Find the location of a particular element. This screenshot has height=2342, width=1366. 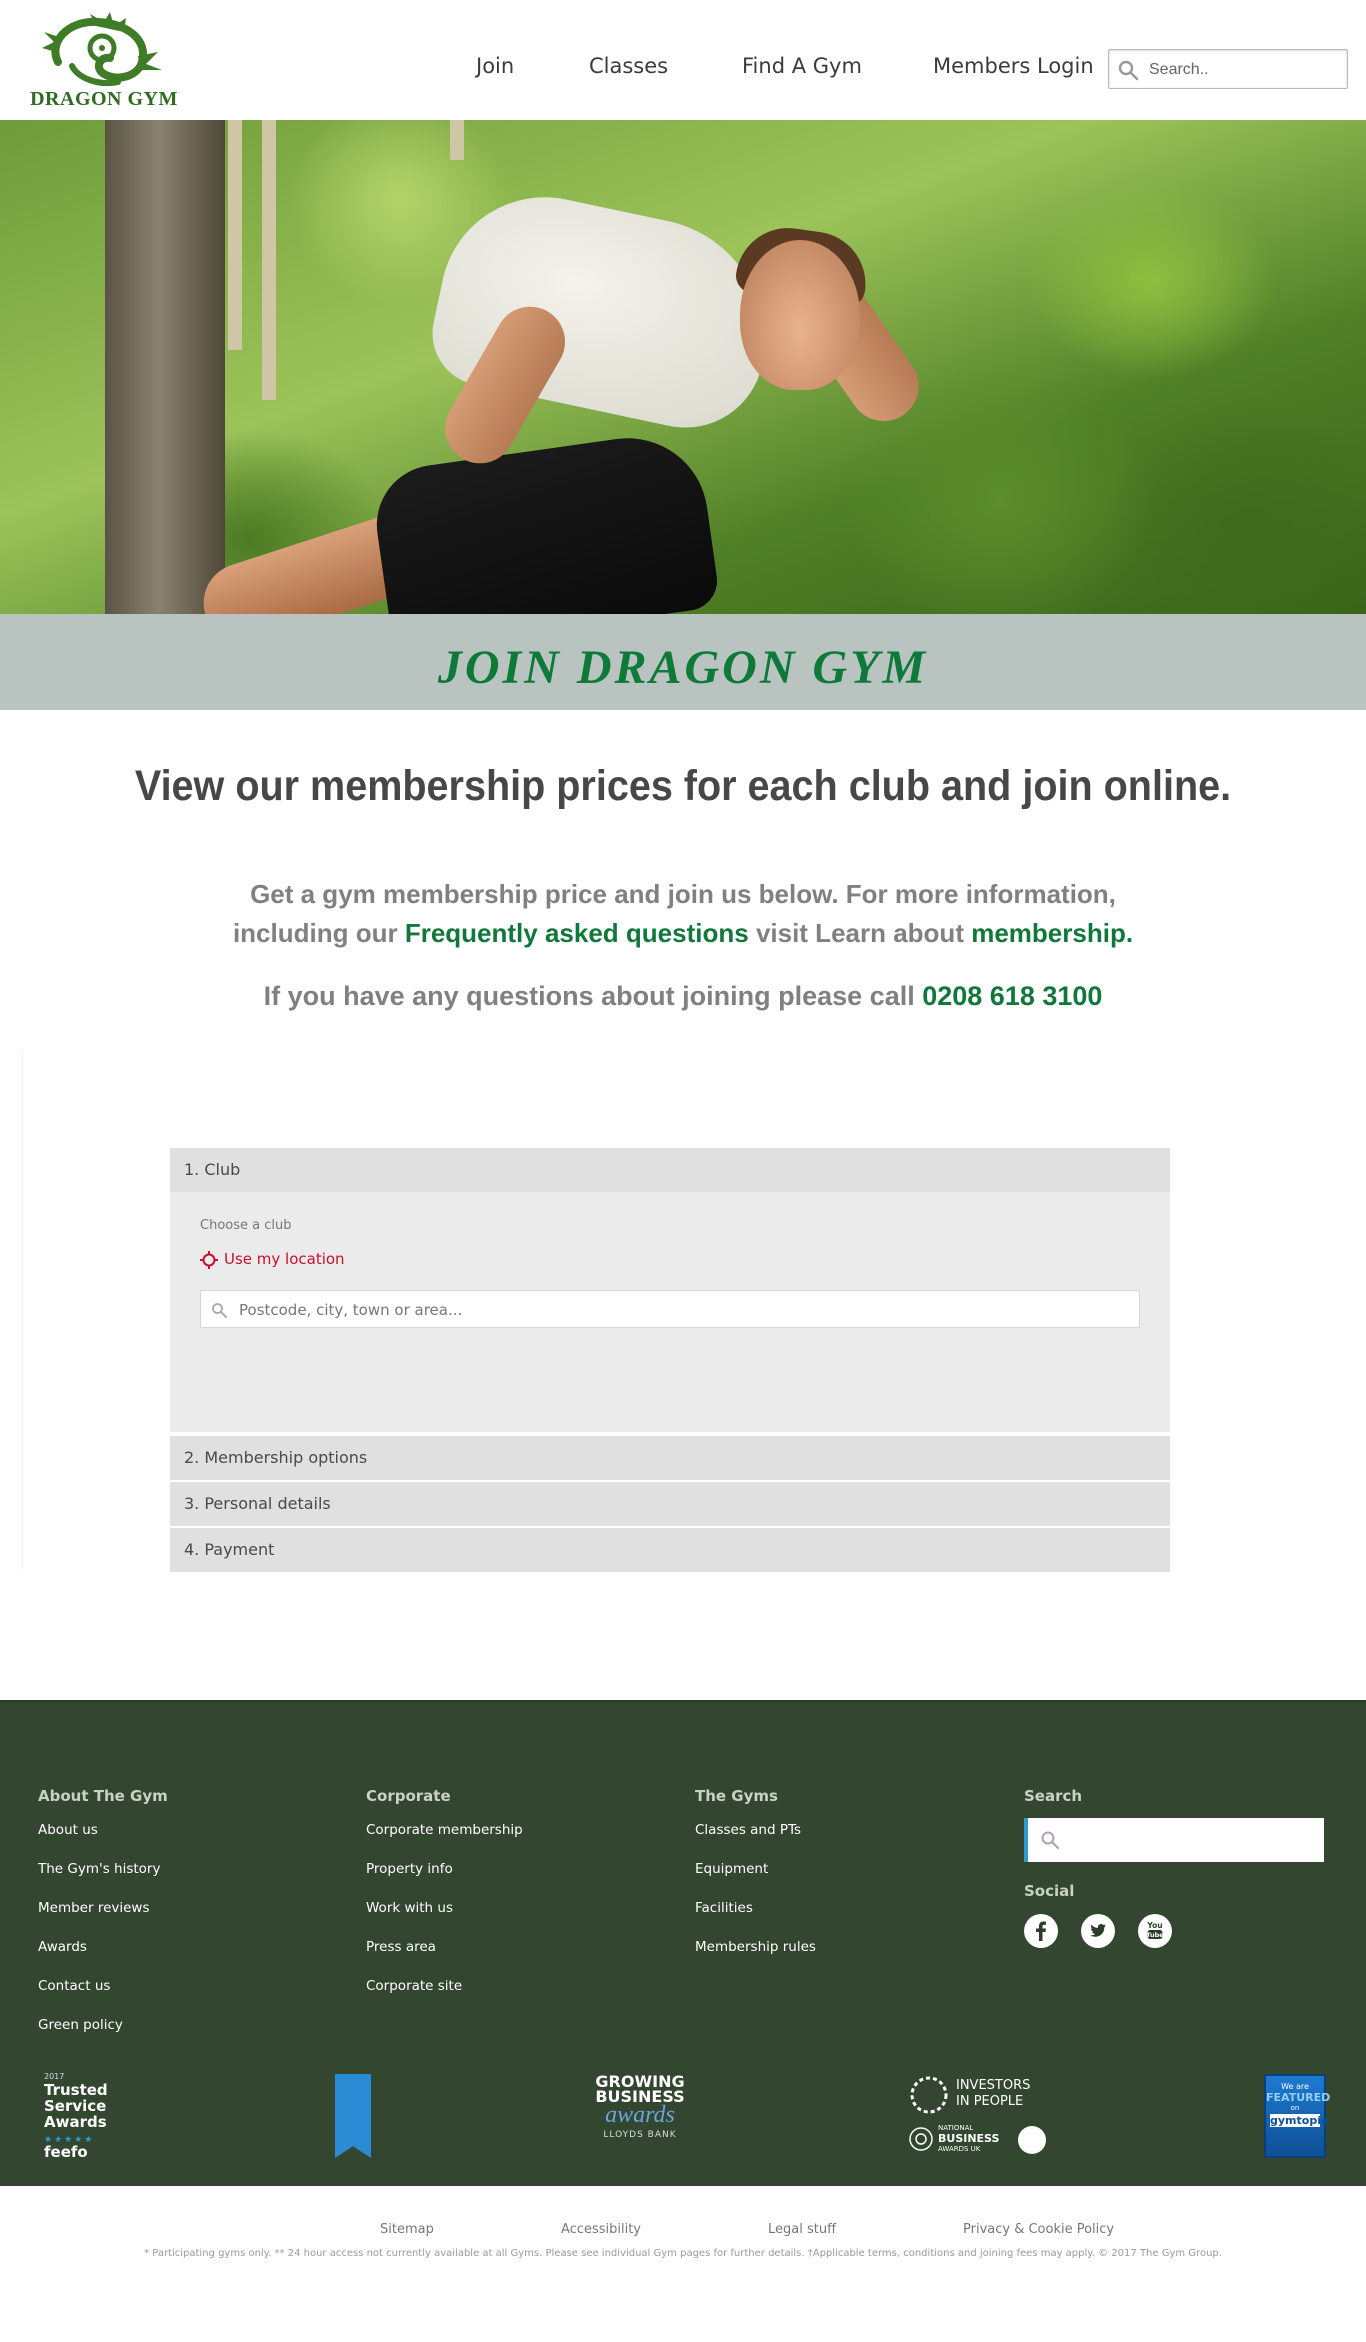

feefo-year: 2017 is located at coordinates (54, 2076).